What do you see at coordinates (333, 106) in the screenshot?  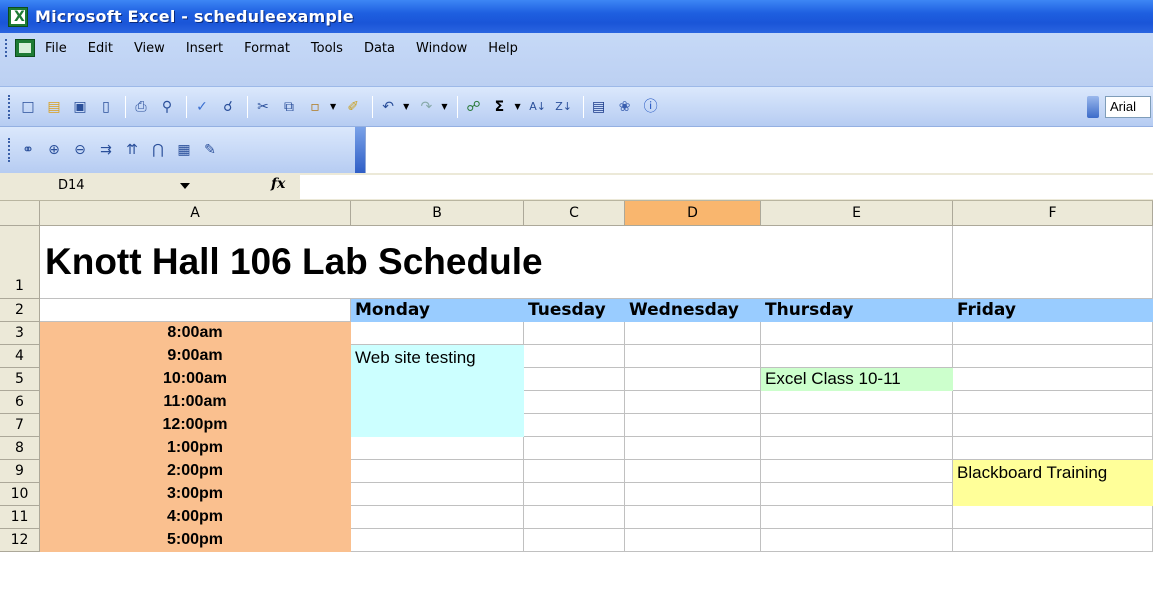 I see `paste-dropdown-icon: ▼` at bounding box center [333, 106].